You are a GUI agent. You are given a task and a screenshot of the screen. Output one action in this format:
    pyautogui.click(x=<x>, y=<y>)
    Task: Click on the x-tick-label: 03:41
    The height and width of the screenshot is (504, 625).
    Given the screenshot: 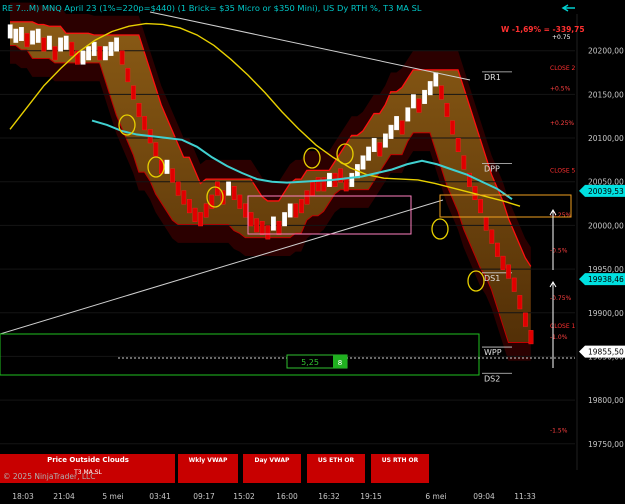 What is the action you would take?
    pyautogui.click(x=160, y=496)
    